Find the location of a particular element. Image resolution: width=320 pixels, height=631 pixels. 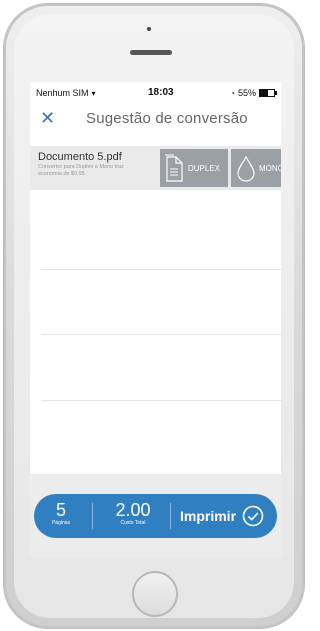

print-action-bar: 5 Páginas 2.00 Custo Total Imprimir is located at coordinates (155, 516).